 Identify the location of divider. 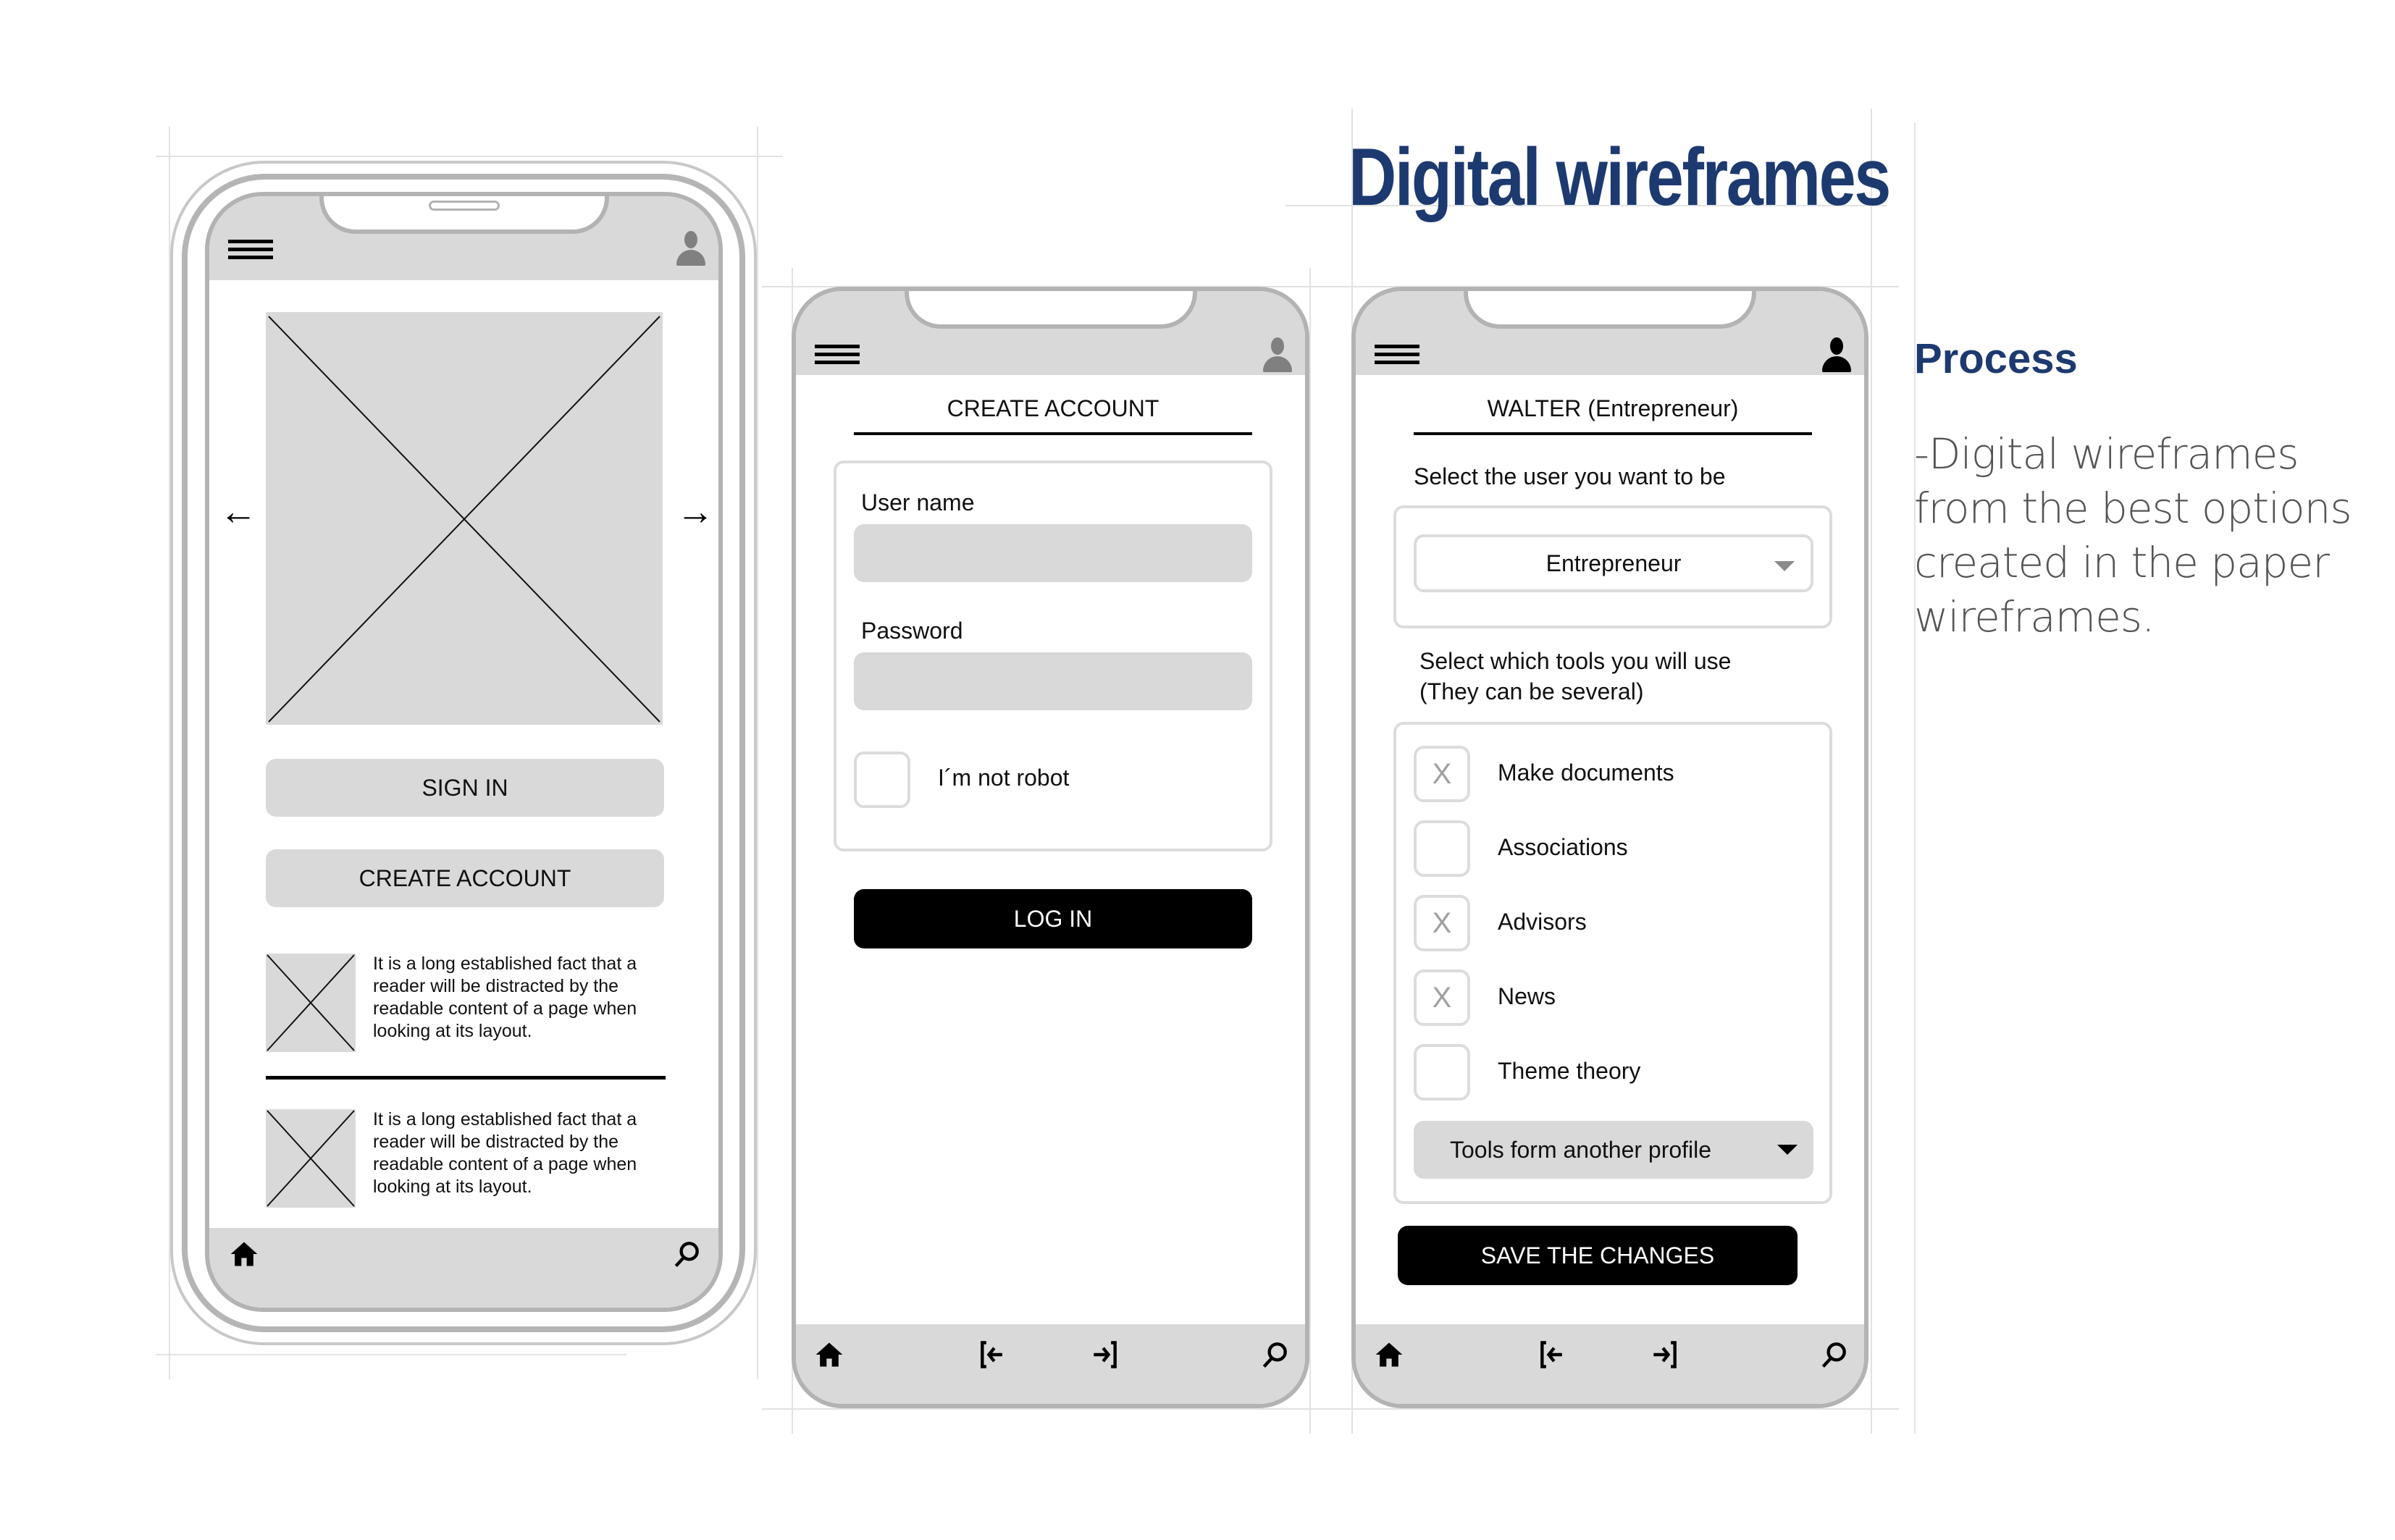
(466, 1078).